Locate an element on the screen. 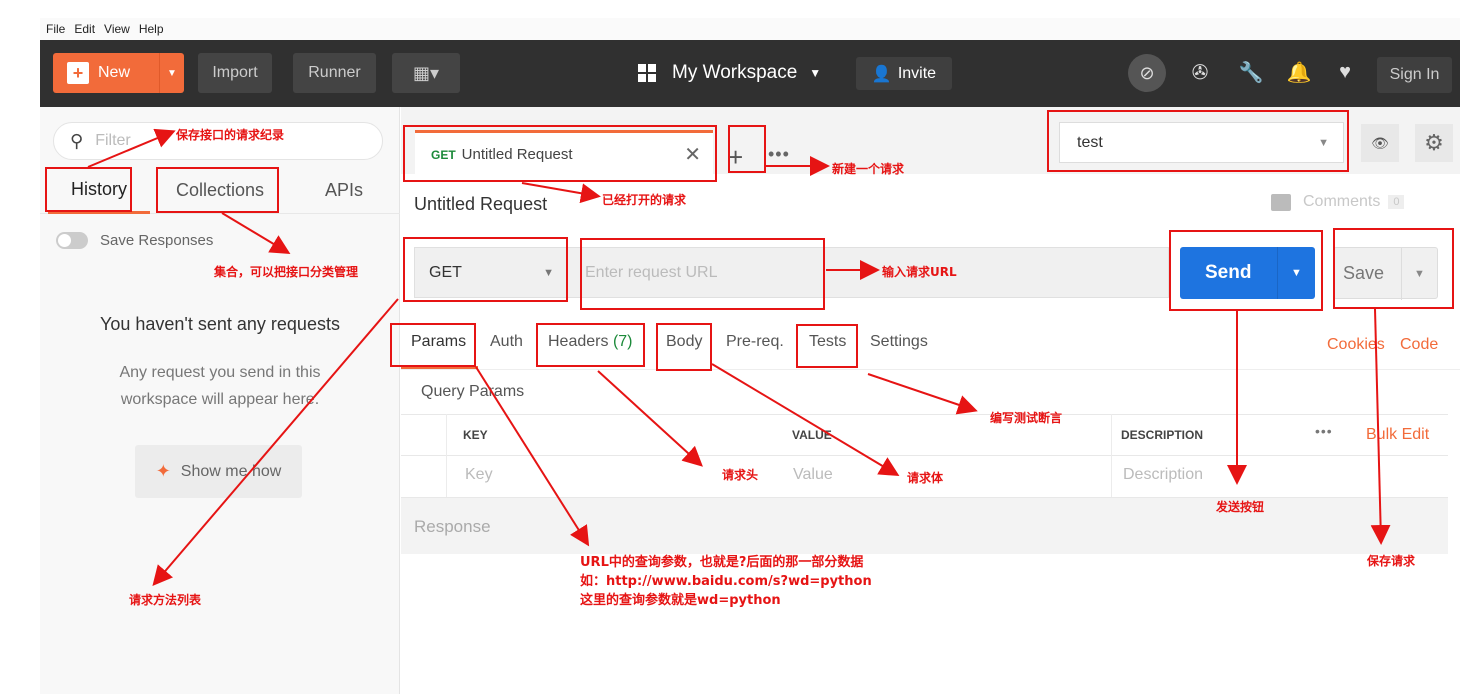 This screenshot has height=694, width=1481. annotation-params-line2: 如：http://www.baidu.com/s?wd=python is located at coordinates (726, 581).